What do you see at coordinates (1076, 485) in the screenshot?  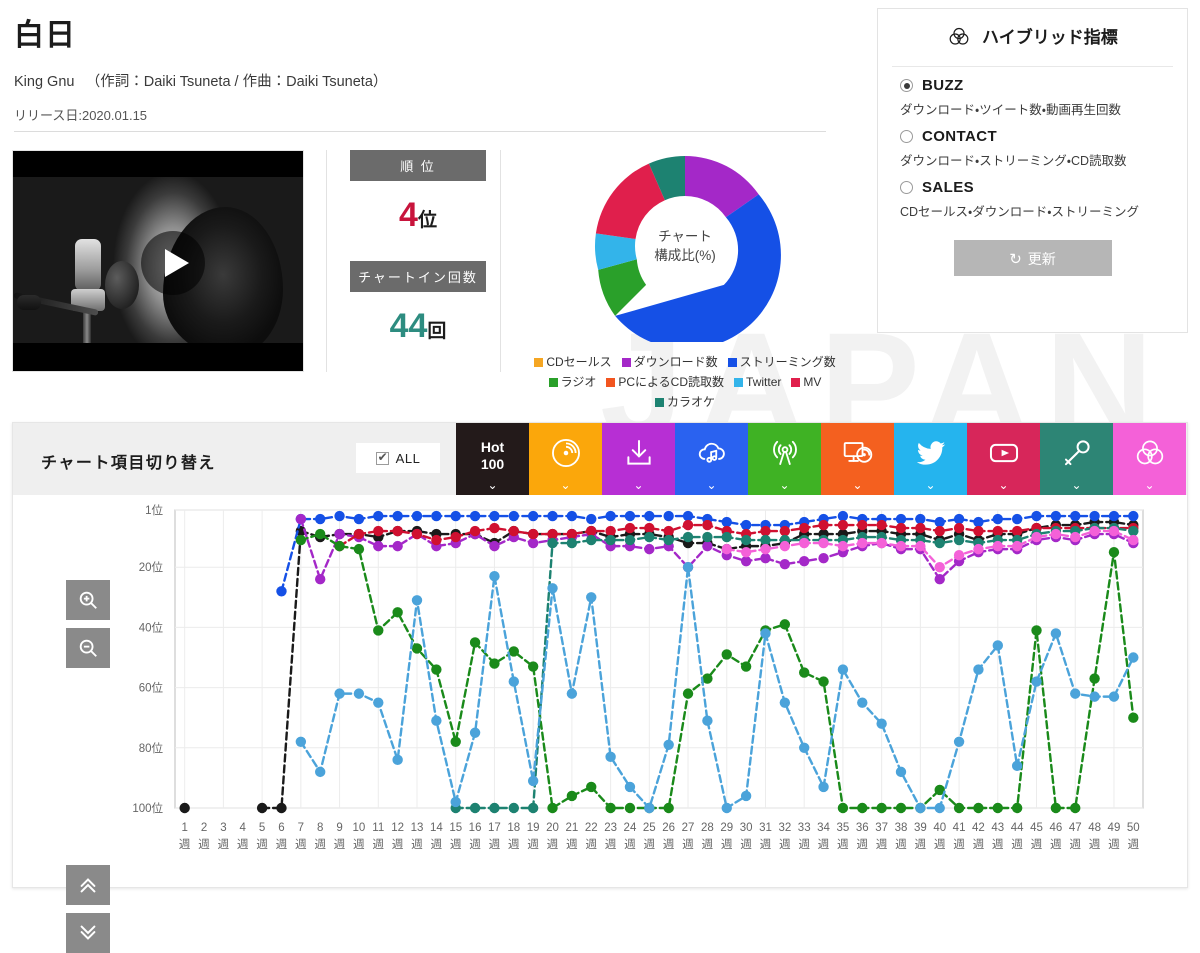 I see `chevron-down-icon: ⌄` at bounding box center [1076, 485].